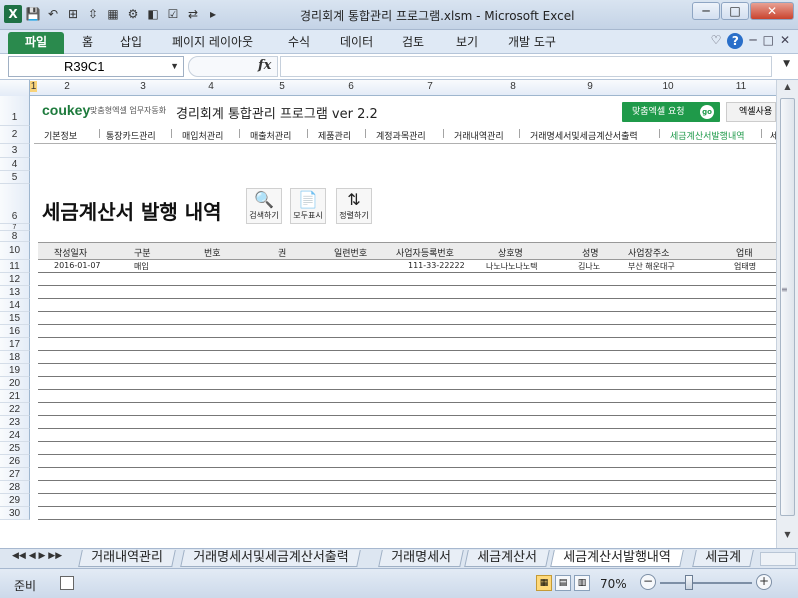 This screenshot has width=798, height=598. I want to click on row-header-14: 14, so click(15, 305).